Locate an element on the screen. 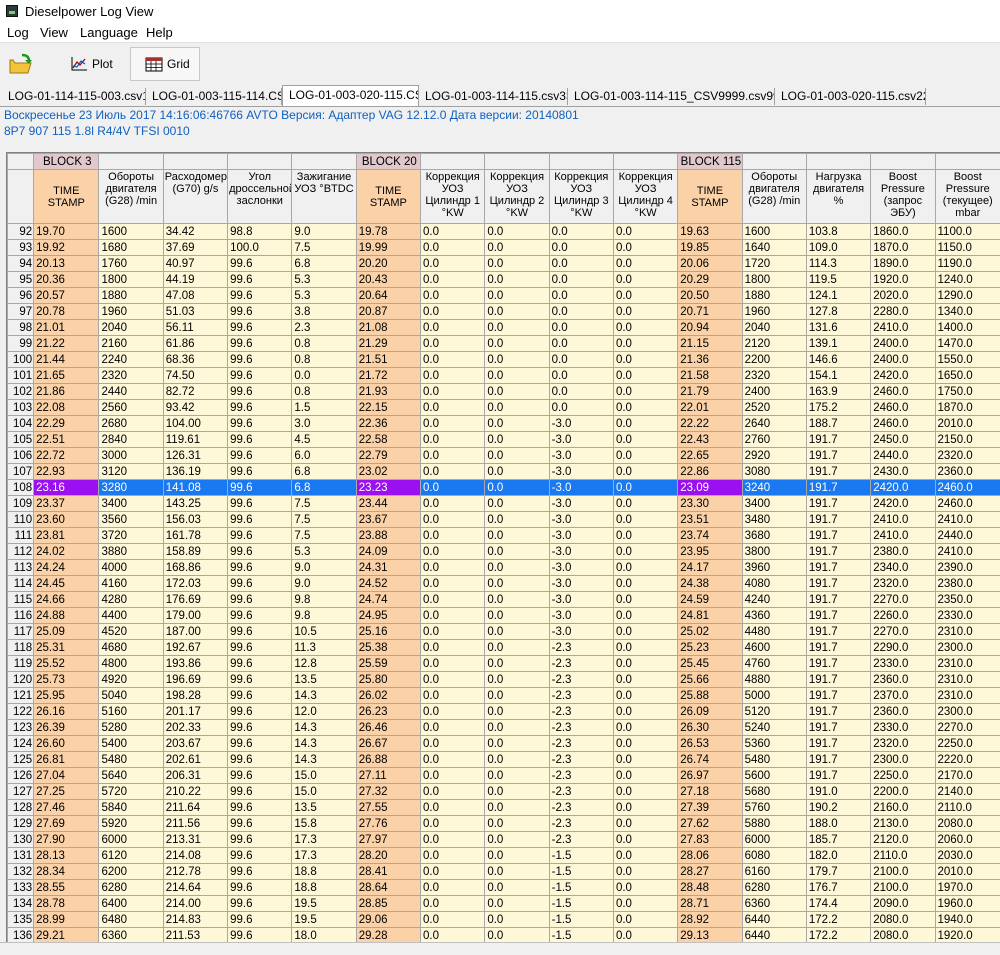 The width and height of the screenshot is (1000, 955). grid-cell: 29.06 is located at coordinates (388, 920).